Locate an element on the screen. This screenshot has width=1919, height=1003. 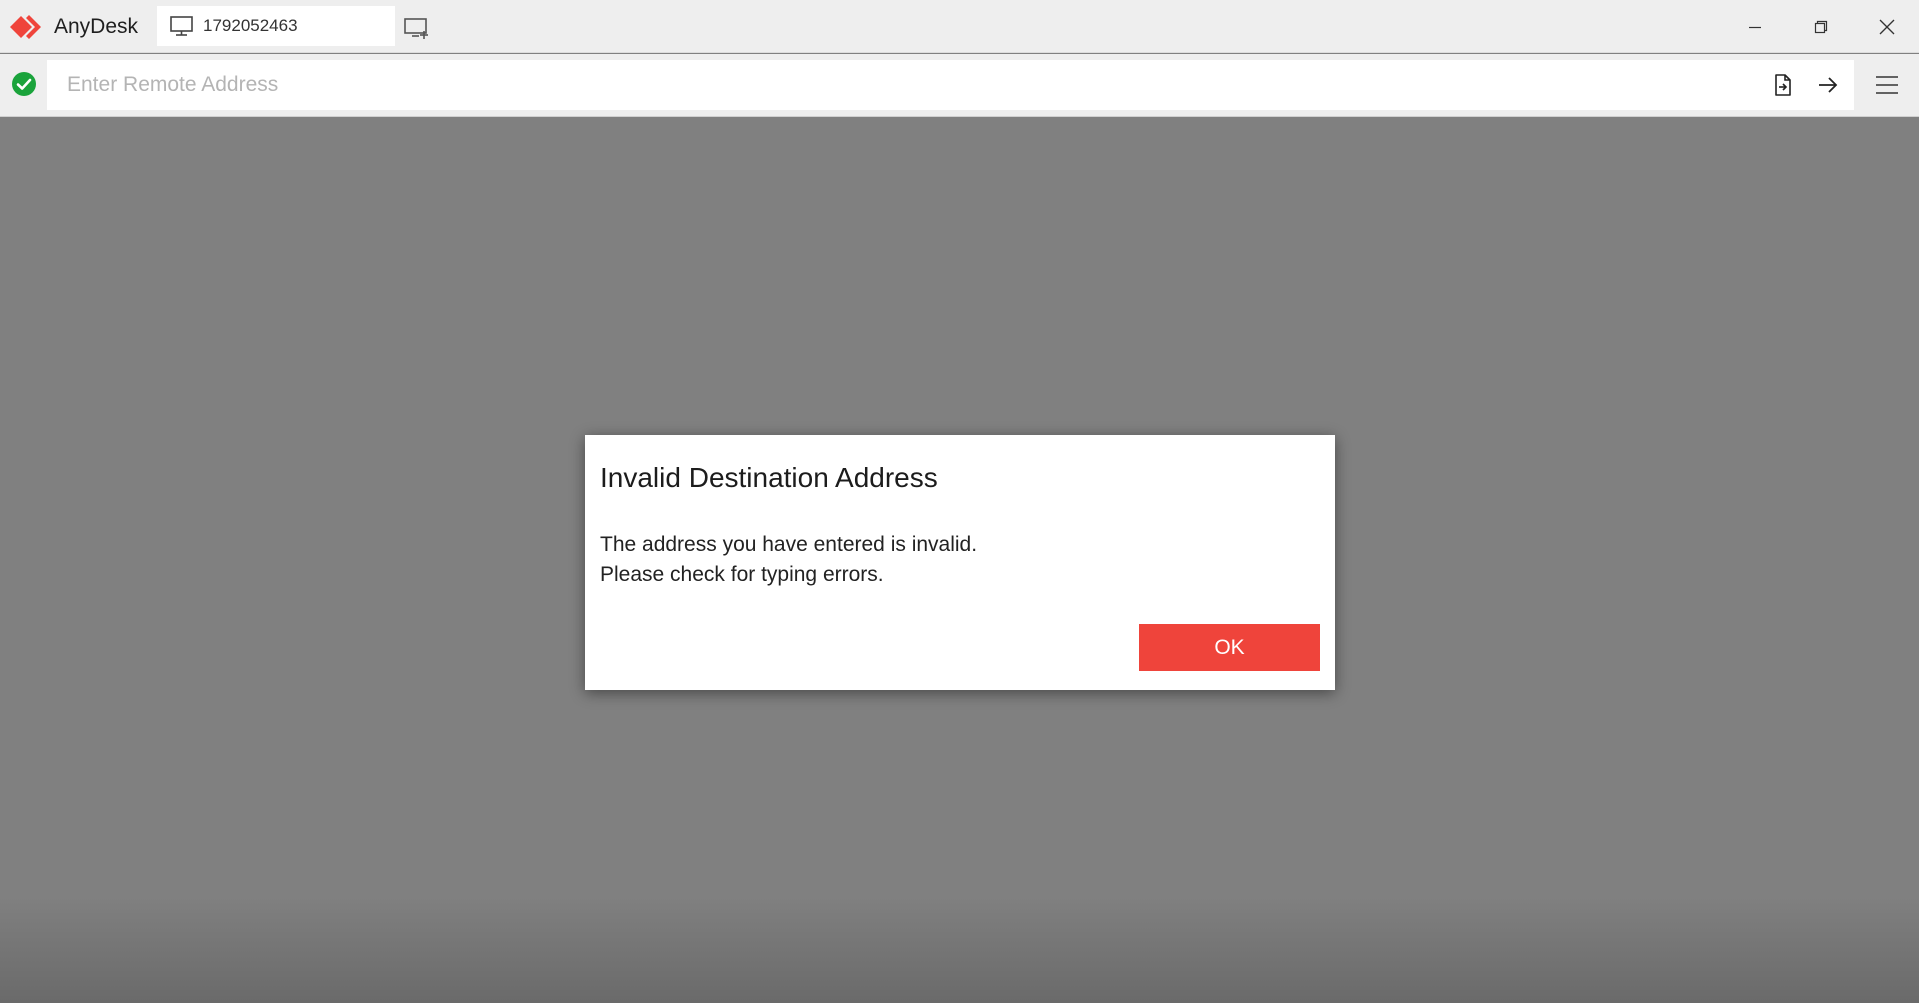
brand: AnyDesk is located at coordinates (74, 26).